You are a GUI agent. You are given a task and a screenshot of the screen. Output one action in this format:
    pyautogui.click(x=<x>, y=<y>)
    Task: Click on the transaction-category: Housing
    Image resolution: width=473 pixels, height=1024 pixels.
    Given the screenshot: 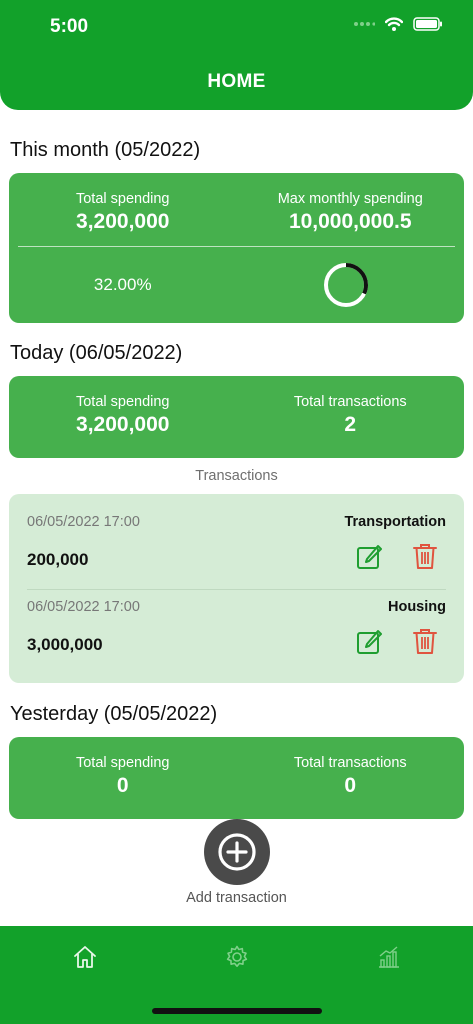 What is the action you would take?
    pyautogui.click(x=417, y=607)
    